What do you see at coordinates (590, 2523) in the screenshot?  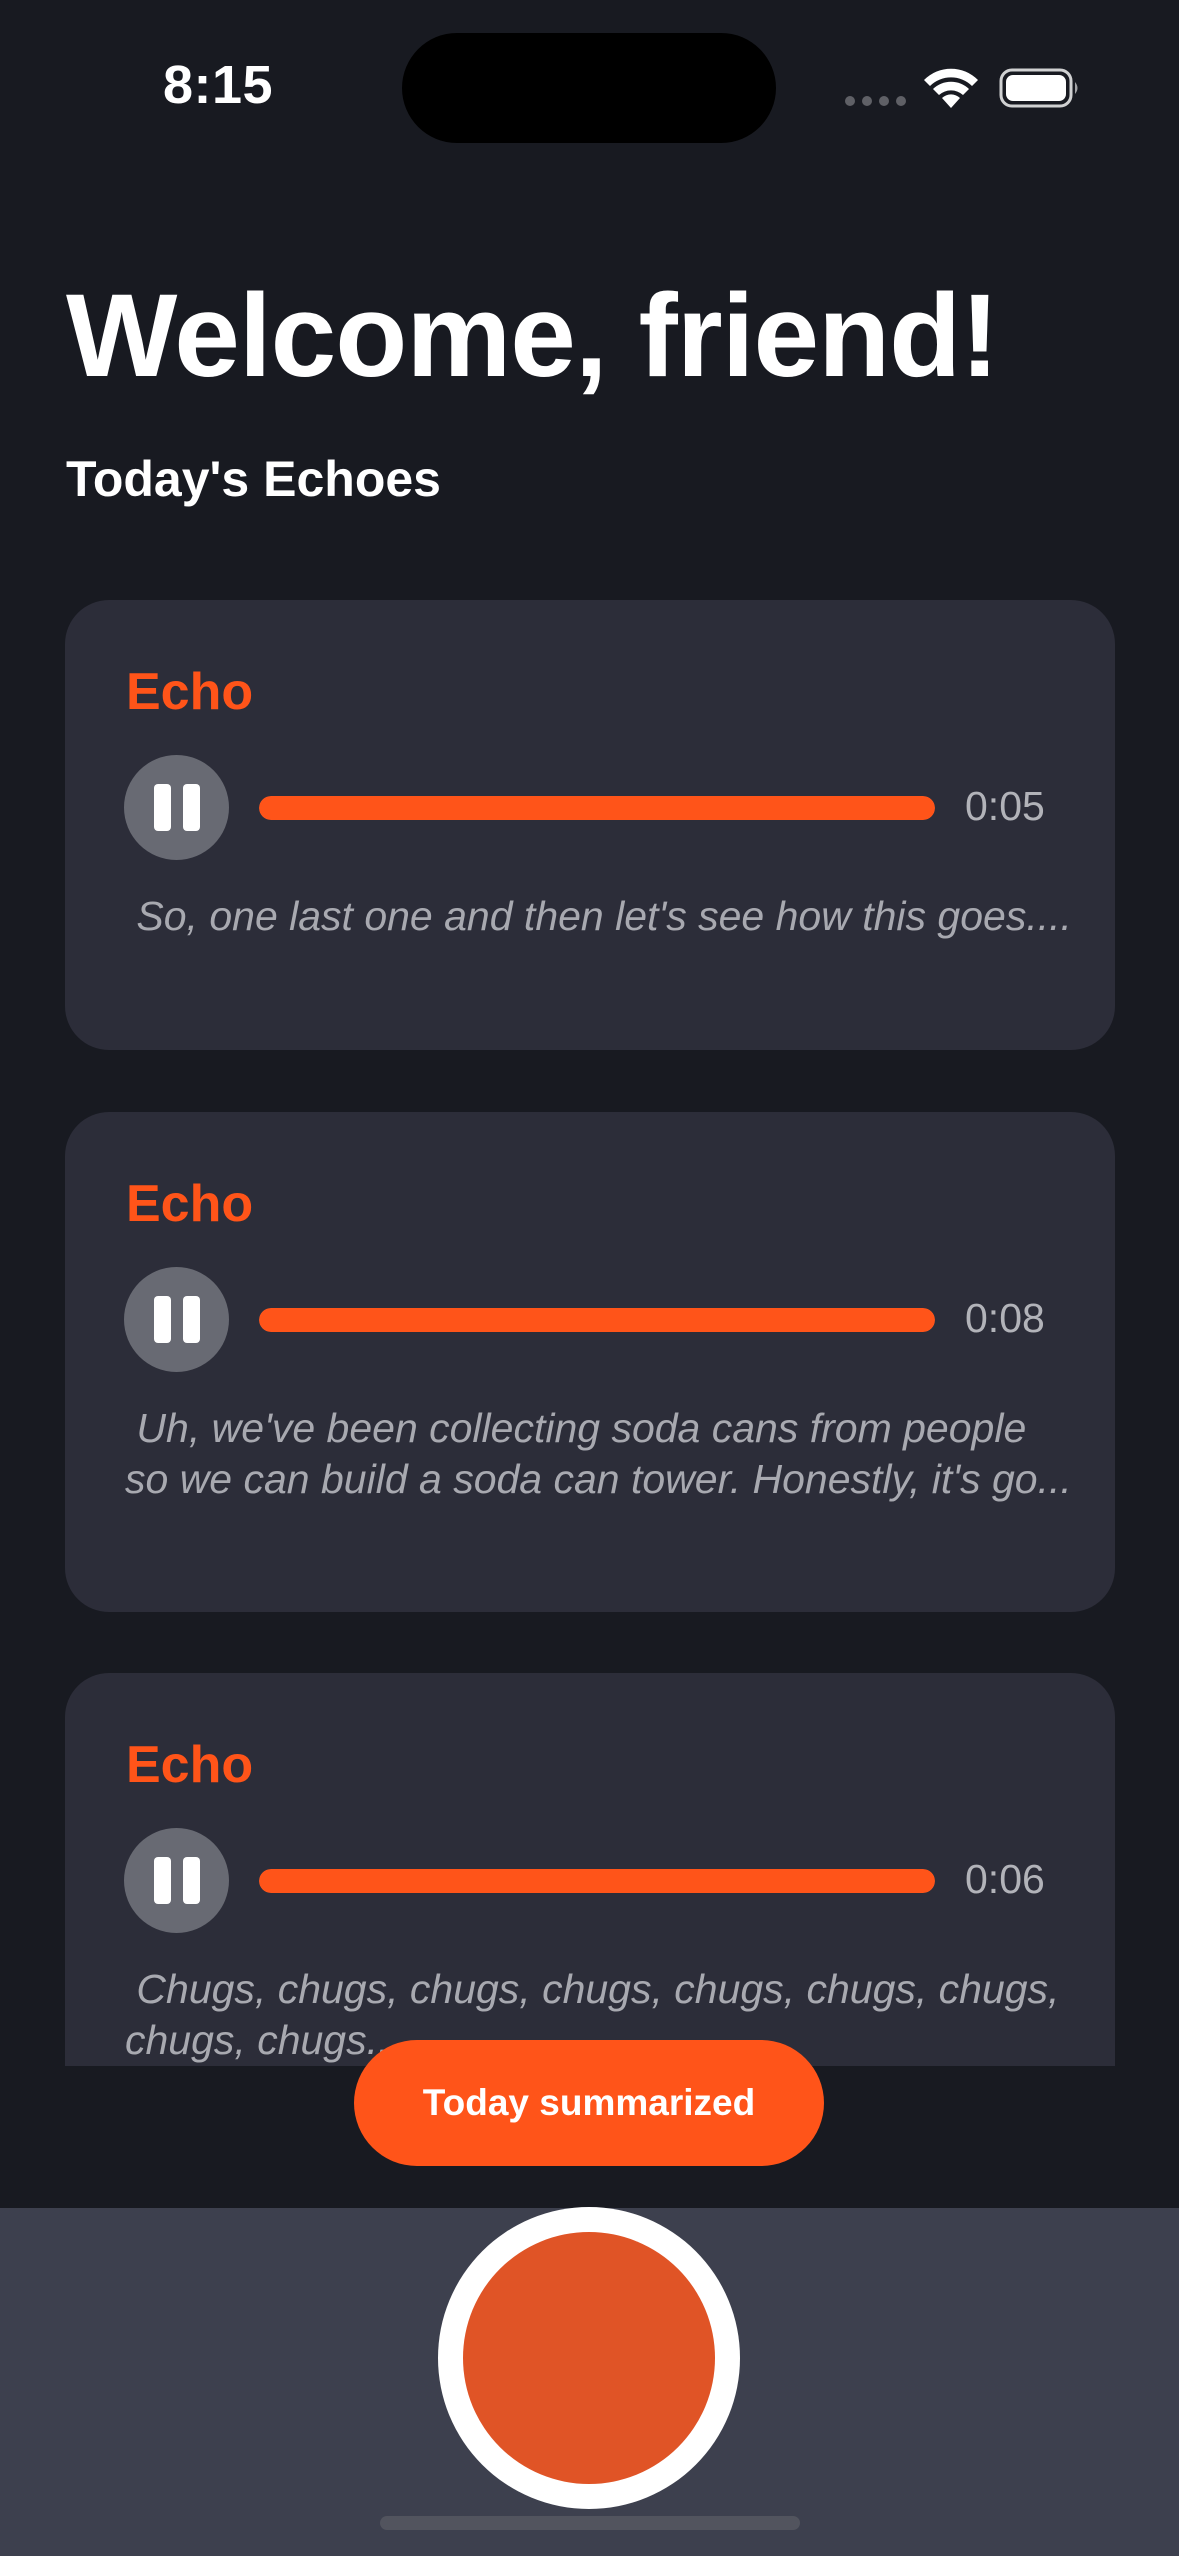 I see `home-indicator` at bounding box center [590, 2523].